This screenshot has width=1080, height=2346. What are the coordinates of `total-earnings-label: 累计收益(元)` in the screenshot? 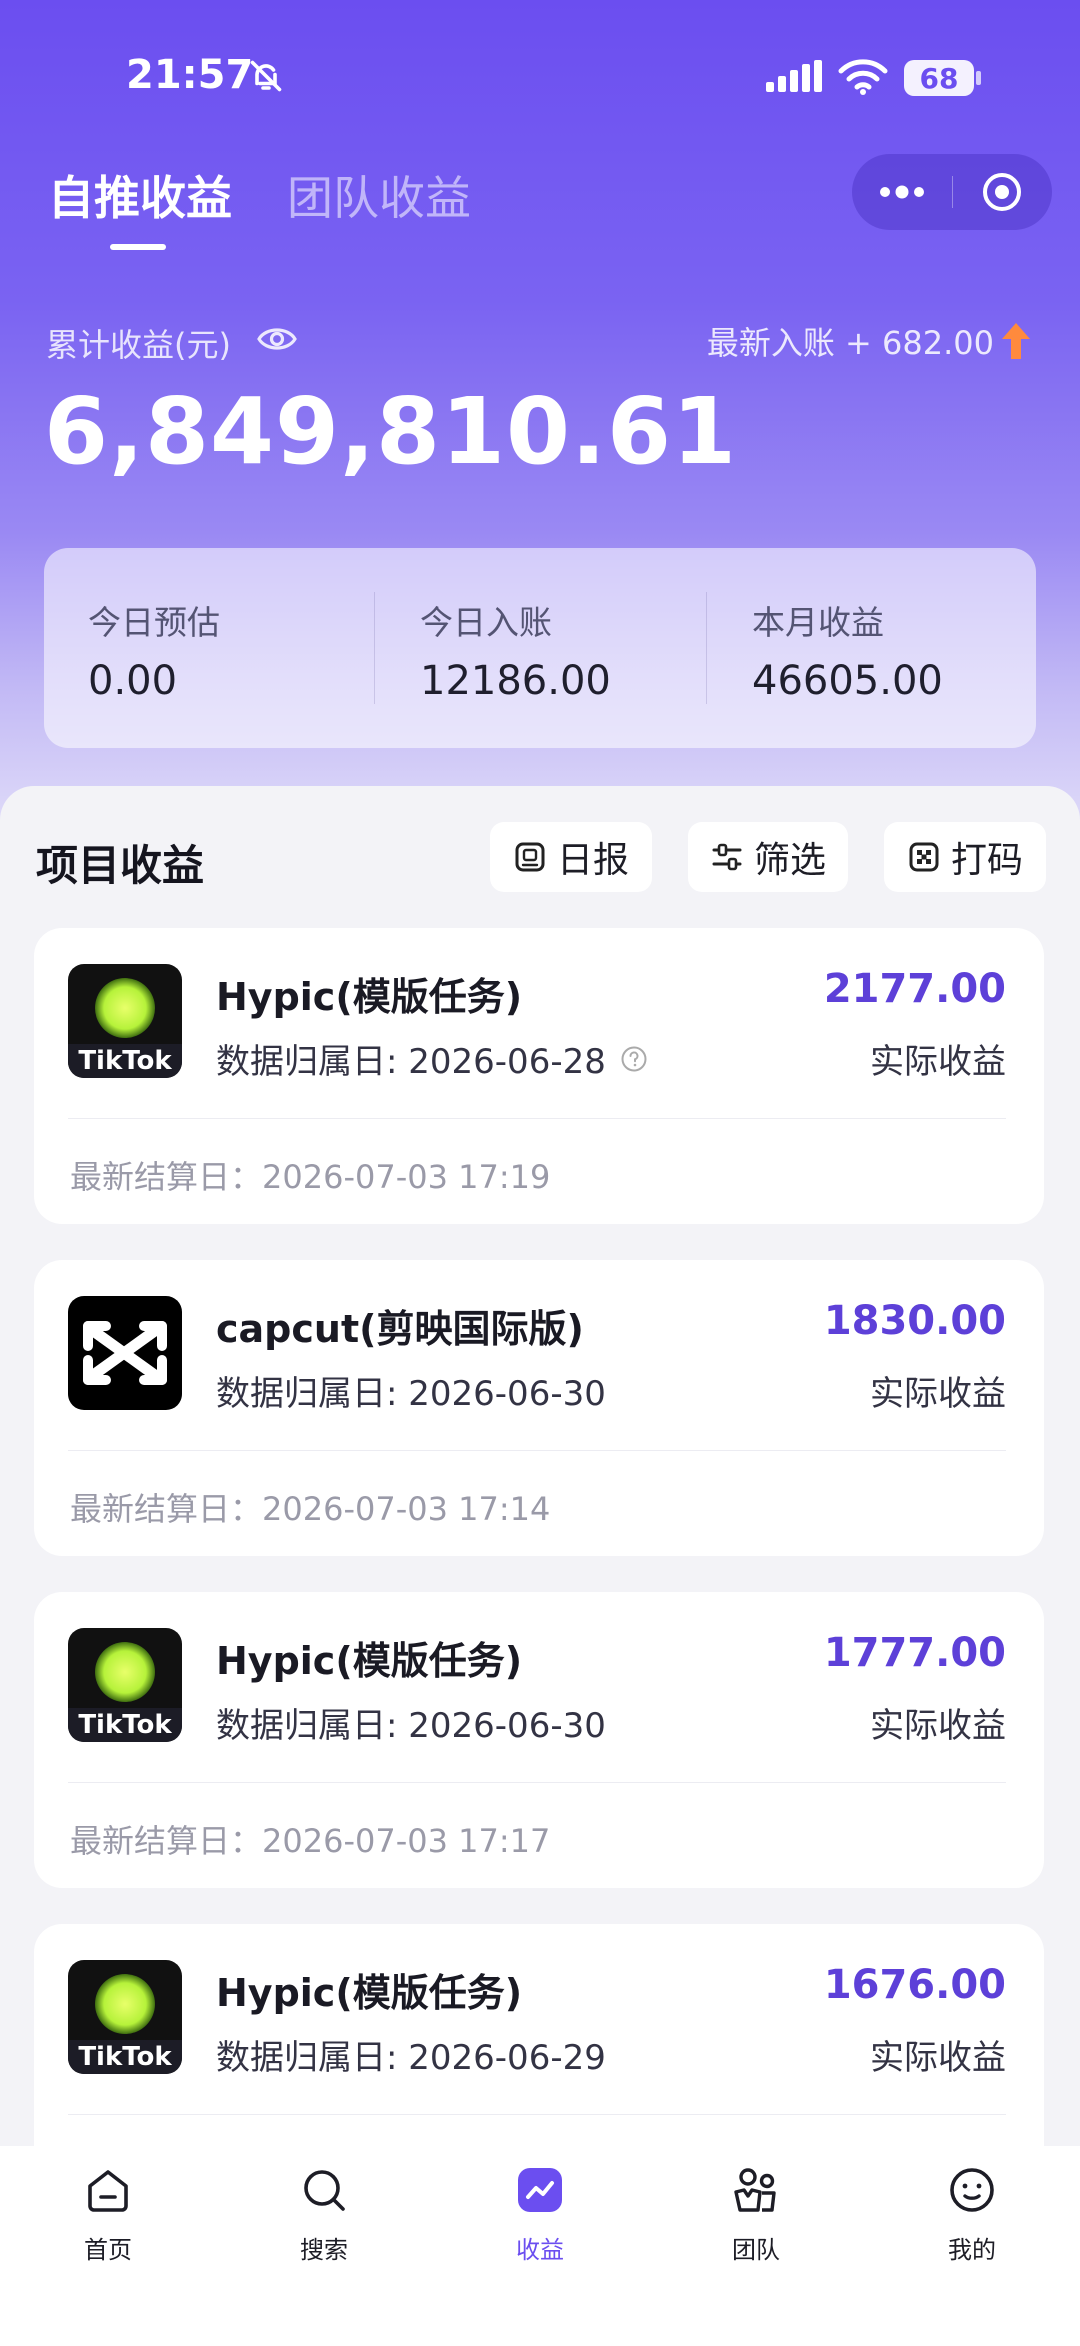 It's located at (138, 345).